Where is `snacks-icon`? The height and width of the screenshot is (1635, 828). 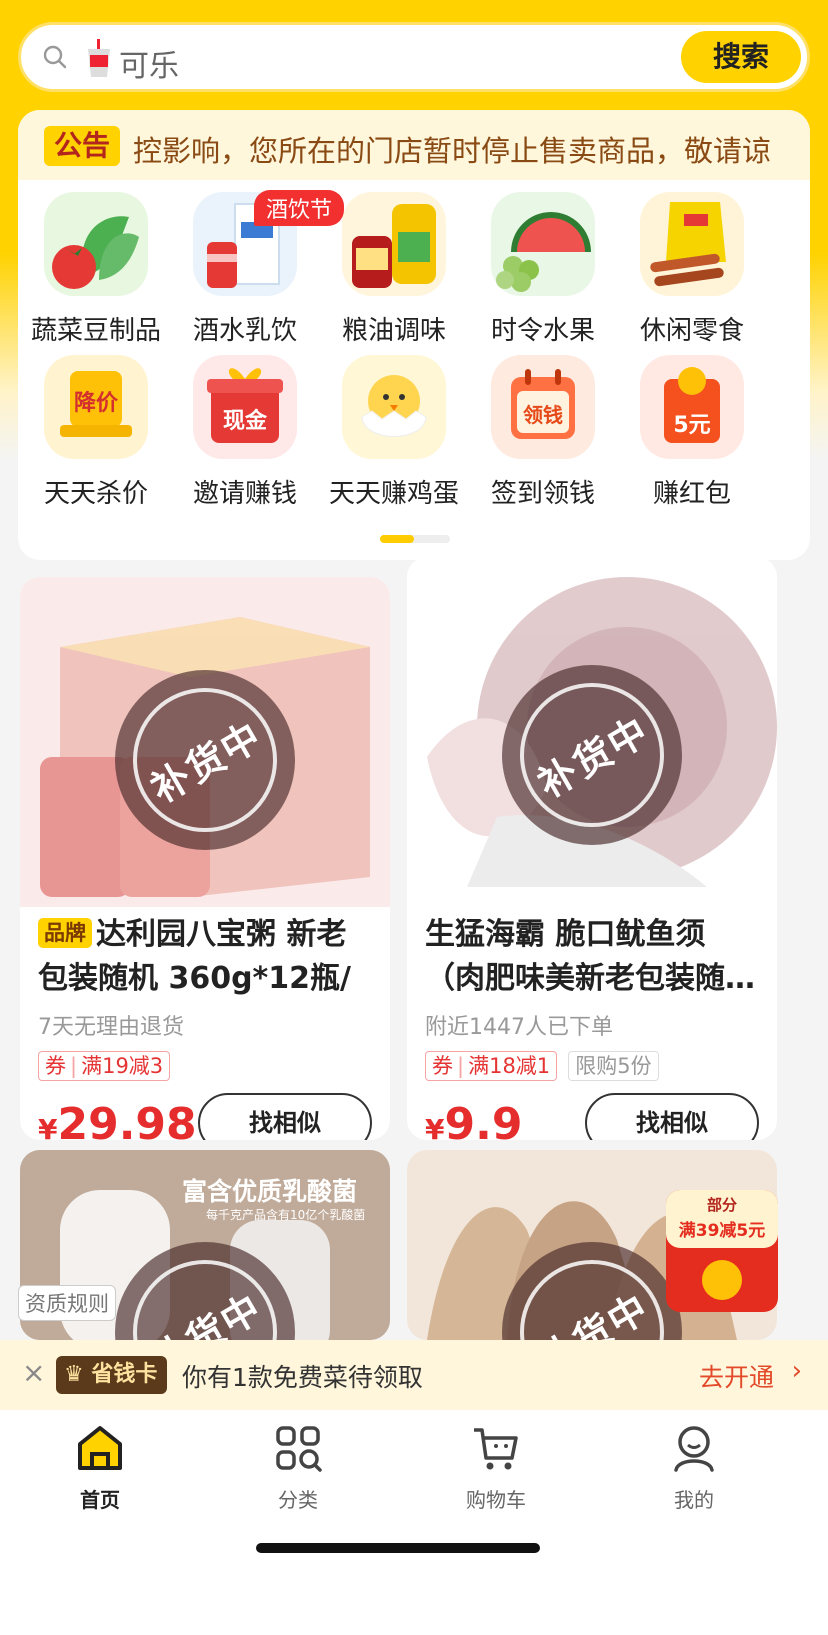 snacks-icon is located at coordinates (692, 244).